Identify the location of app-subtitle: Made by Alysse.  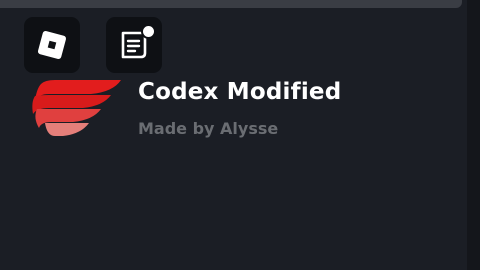
(208, 128).